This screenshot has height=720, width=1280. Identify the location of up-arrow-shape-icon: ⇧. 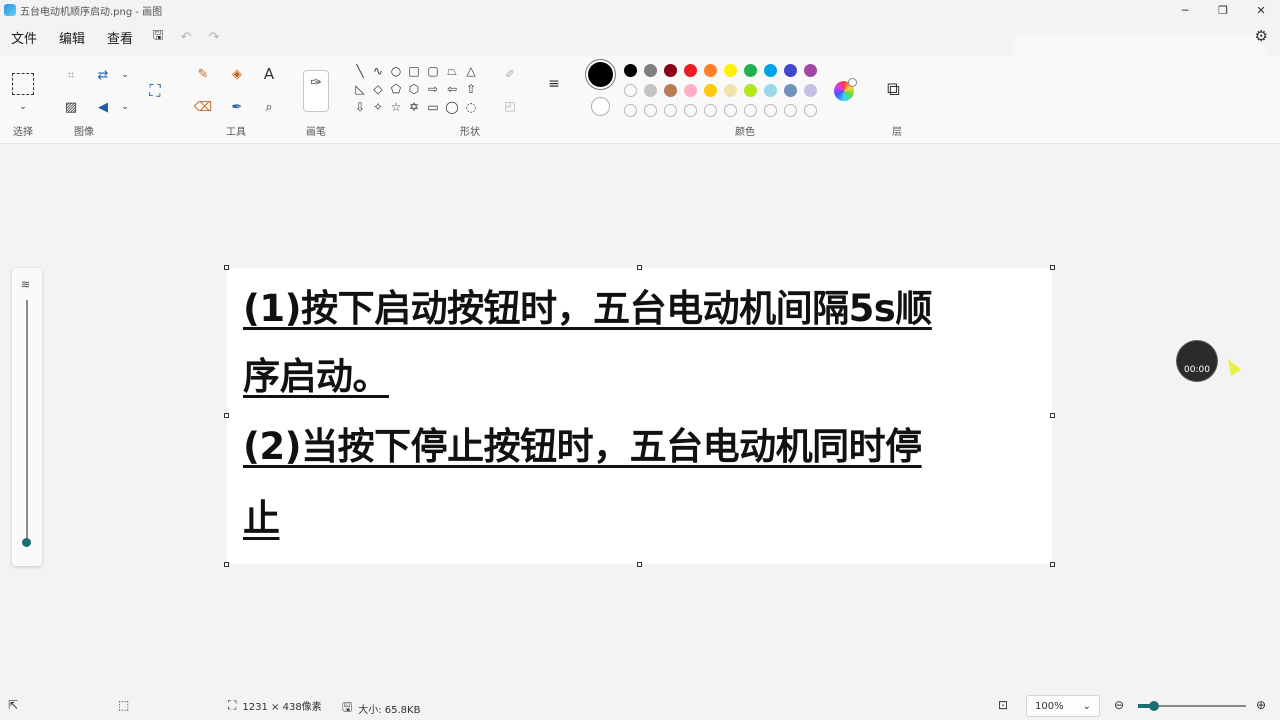
(471, 89).